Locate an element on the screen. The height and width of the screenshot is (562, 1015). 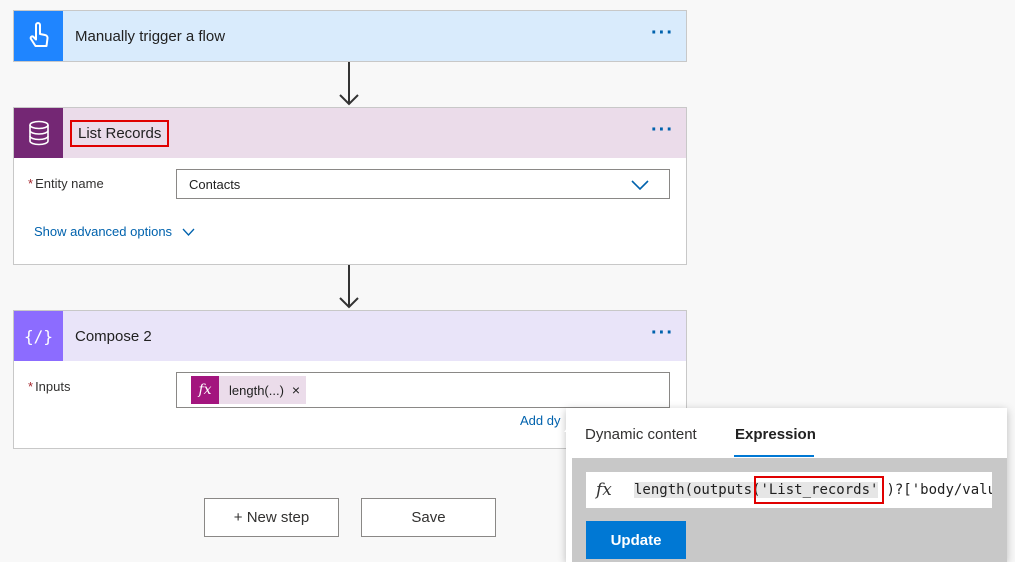
show-advanced-options-text: Show advanced options is located at coordinates (103, 231).